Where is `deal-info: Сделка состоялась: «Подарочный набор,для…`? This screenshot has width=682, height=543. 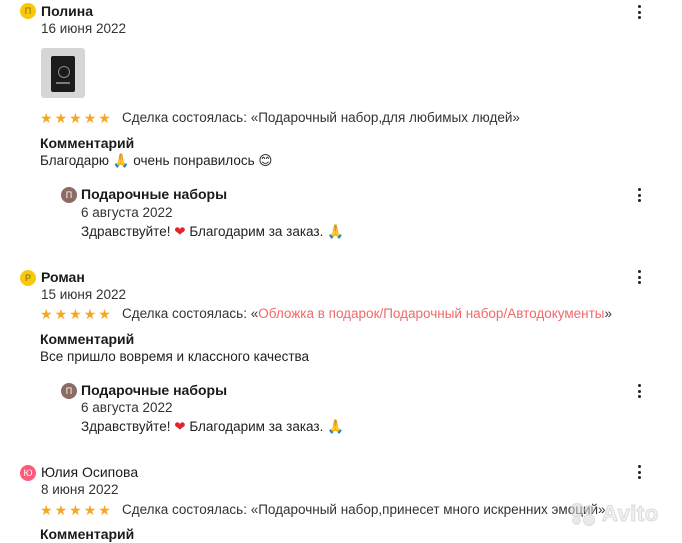 deal-info: Сделка состоялась: «Подарочный набор,для… is located at coordinates (321, 117).